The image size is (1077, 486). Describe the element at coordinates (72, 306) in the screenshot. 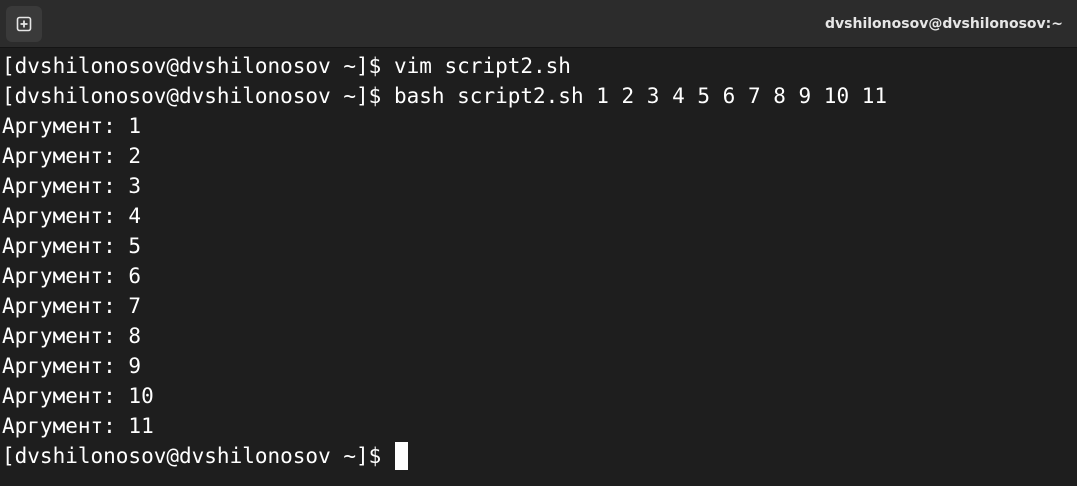

I see `output-line: Аргумент: 7` at that location.